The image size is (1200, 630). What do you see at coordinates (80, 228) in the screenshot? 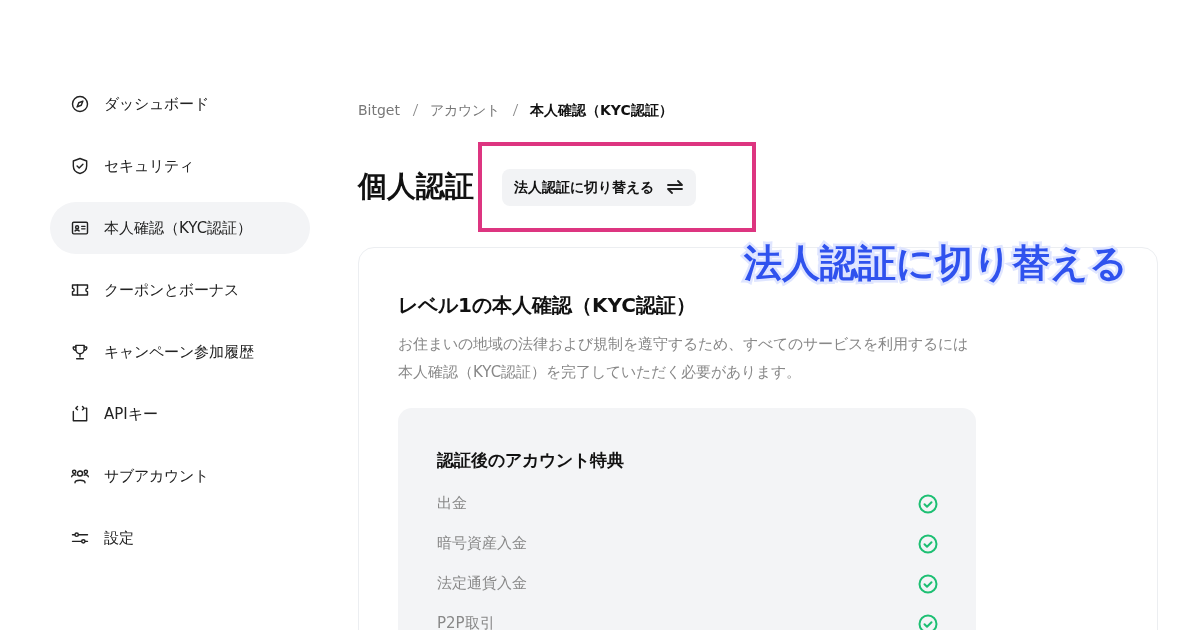
I see `idcard-icon` at bounding box center [80, 228].